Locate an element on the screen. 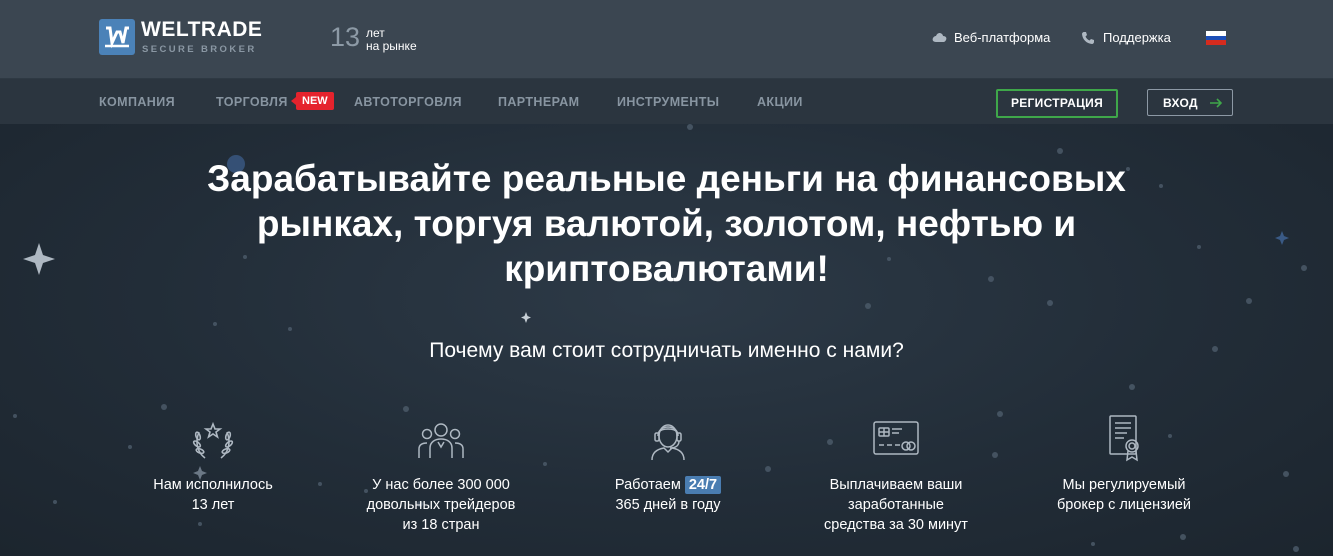 The height and width of the screenshot is (556, 1333). feature-text-line: Выплачиваем ваши is located at coordinates (896, 485).